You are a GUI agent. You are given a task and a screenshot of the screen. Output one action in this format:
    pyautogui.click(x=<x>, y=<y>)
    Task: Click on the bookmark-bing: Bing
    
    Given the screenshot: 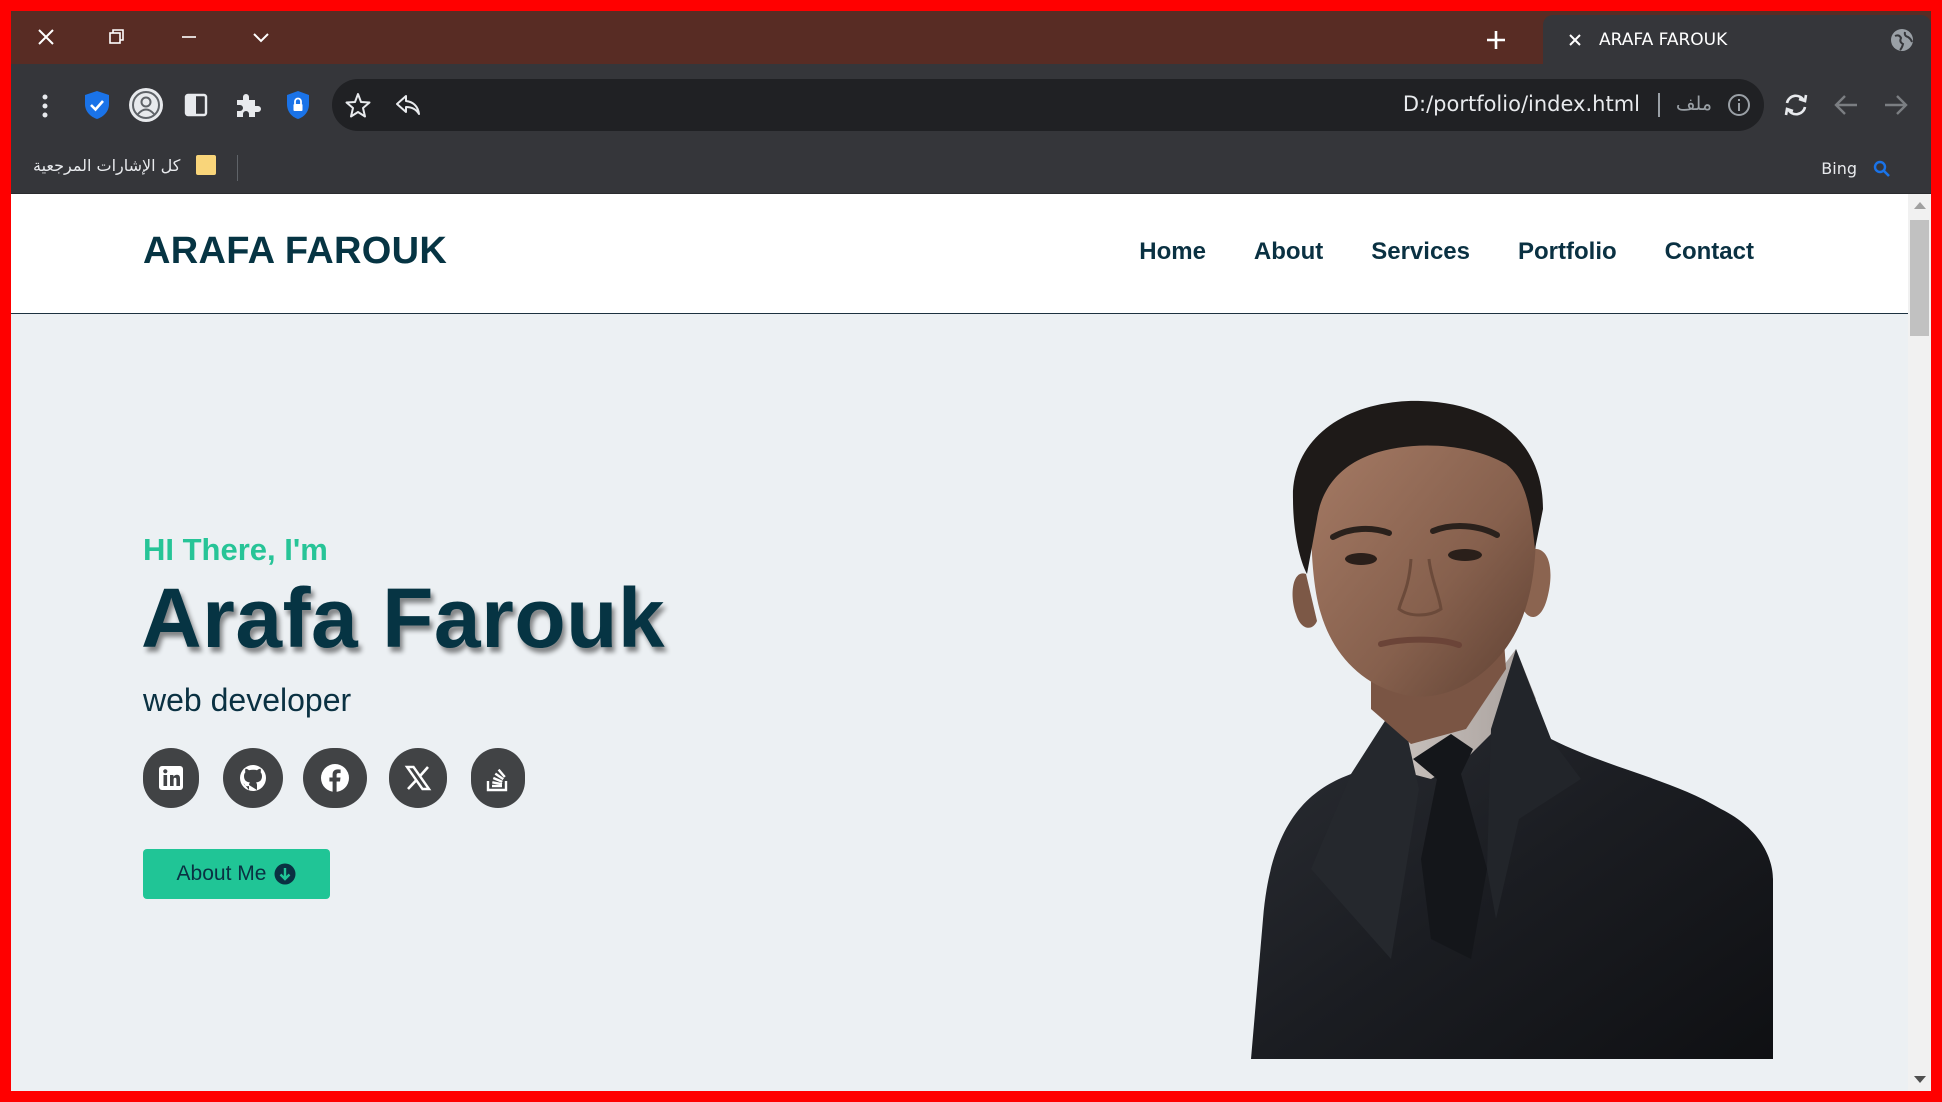 What is the action you would take?
    pyautogui.click(x=1856, y=168)
    